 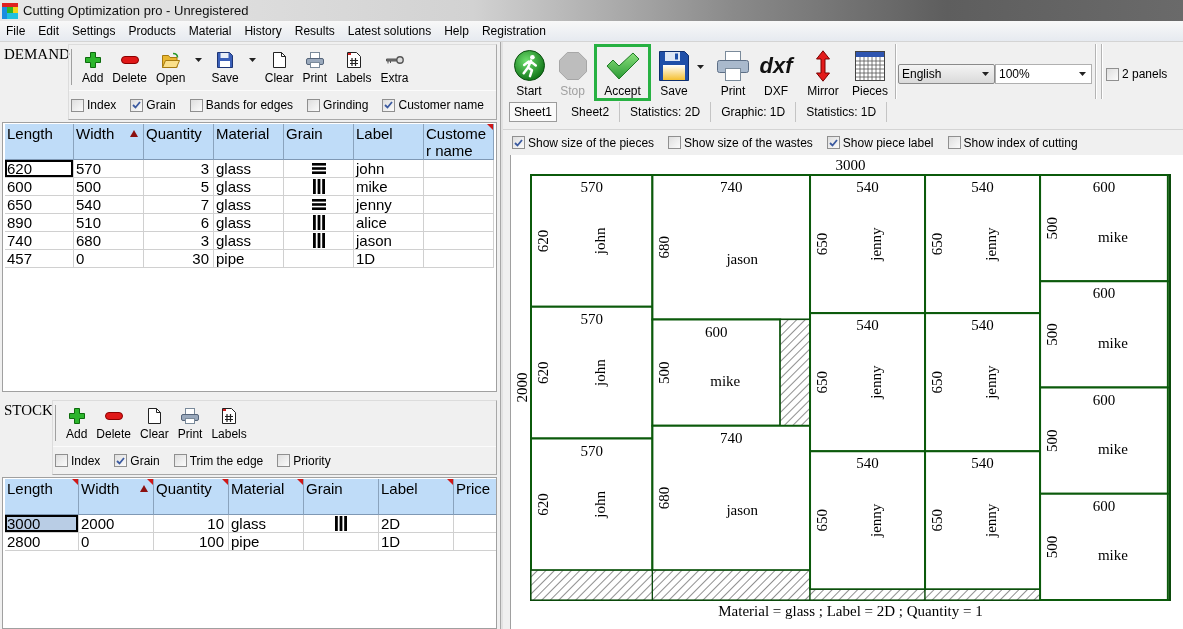 What do you see at coordinates (870, 72) in the screenshot?
I see `pieces-button: Pieces` at bounding box center [870, 72].